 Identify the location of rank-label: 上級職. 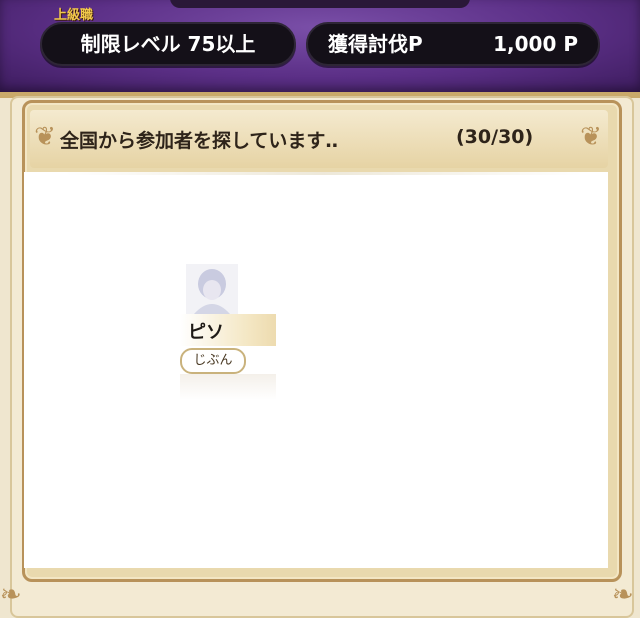
(74, 15).